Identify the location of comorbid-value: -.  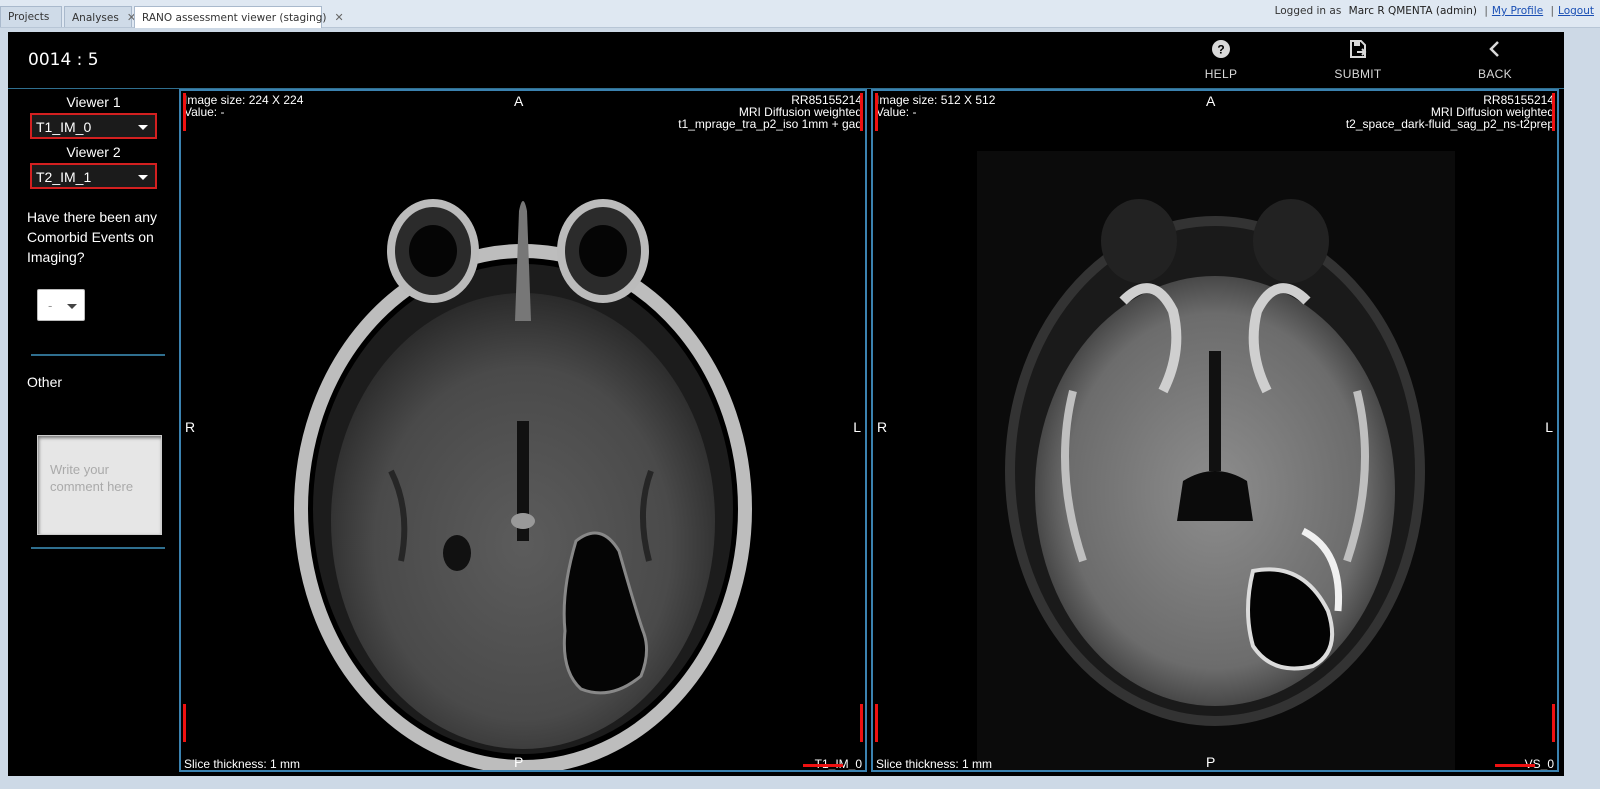
(50, 305).